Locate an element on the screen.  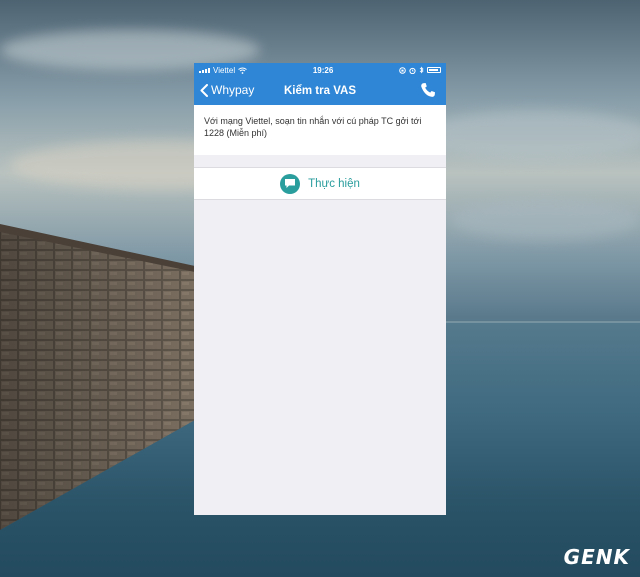
back-button: Whypay is located at coordinates (227, 90).